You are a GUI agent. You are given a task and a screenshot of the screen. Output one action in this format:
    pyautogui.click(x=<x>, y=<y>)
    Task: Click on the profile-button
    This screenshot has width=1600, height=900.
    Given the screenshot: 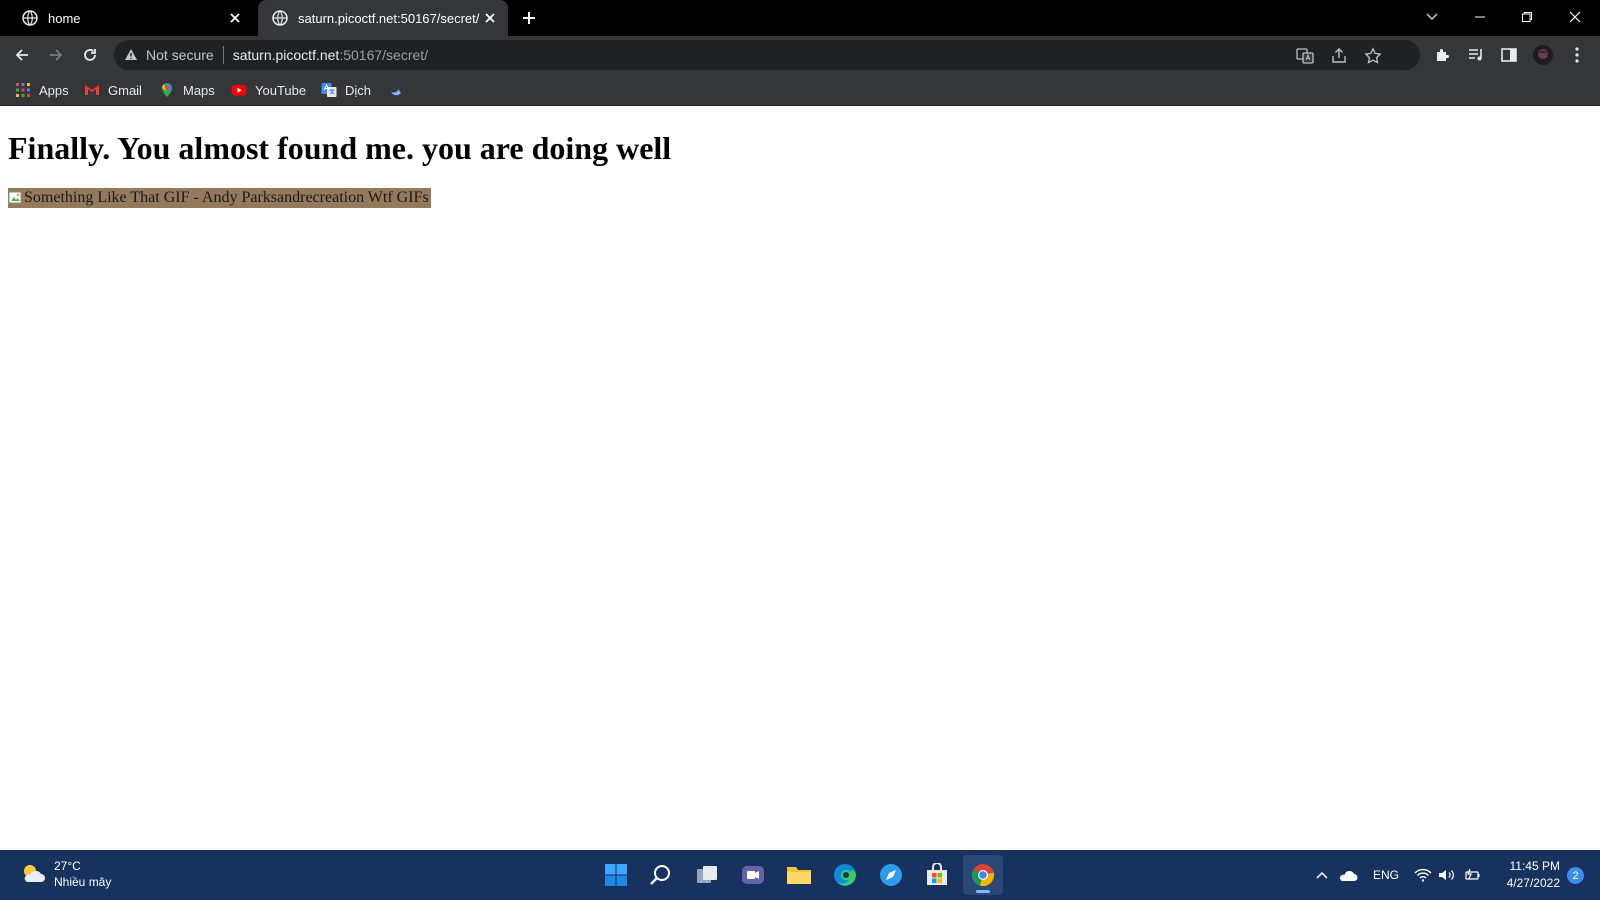 What is the action you would take?
    pyautogui.click(x=1543, y=55)
    